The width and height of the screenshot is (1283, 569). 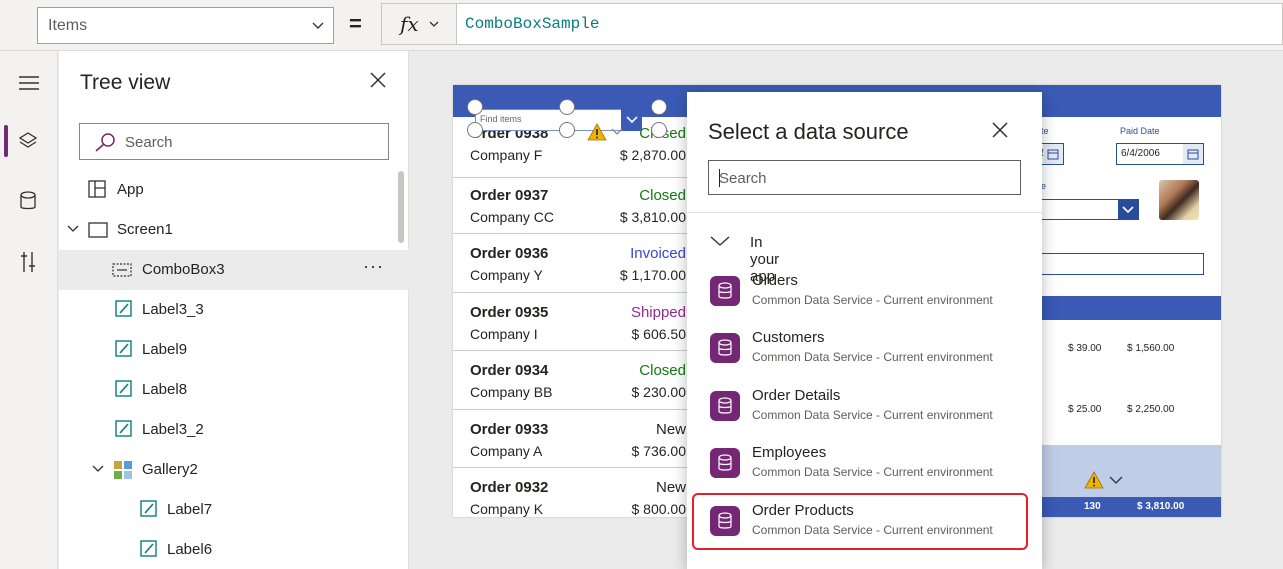 What do you see at coordinates (165, 389) in the screenshot?
I see `tree-item-label: Label8` at bounding box center [165, 389].